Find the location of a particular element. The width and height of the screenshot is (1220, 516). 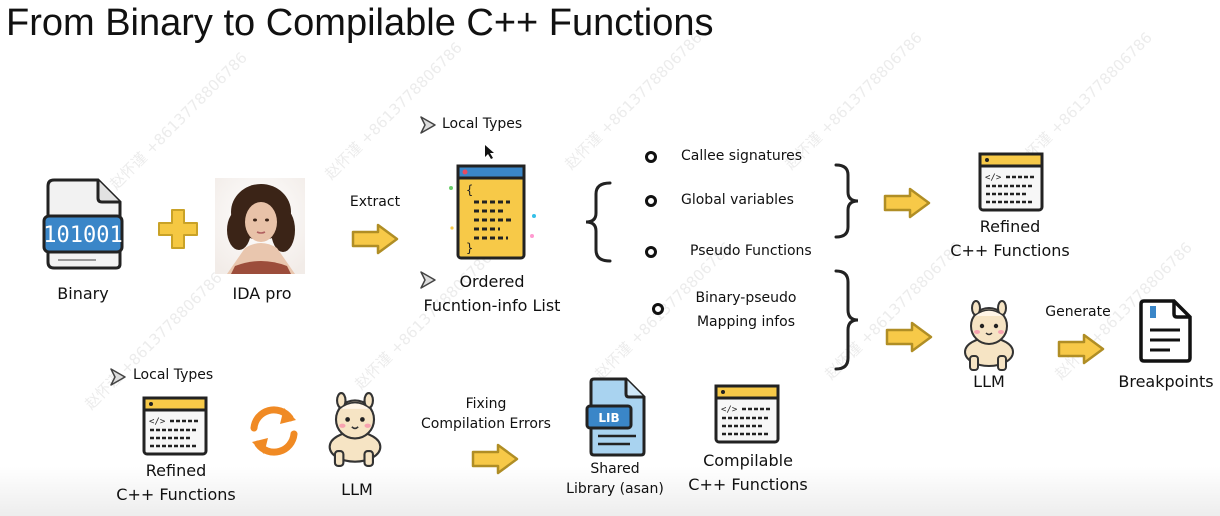

binary-file-icon: 101001 is located at coordinates (83, 224).